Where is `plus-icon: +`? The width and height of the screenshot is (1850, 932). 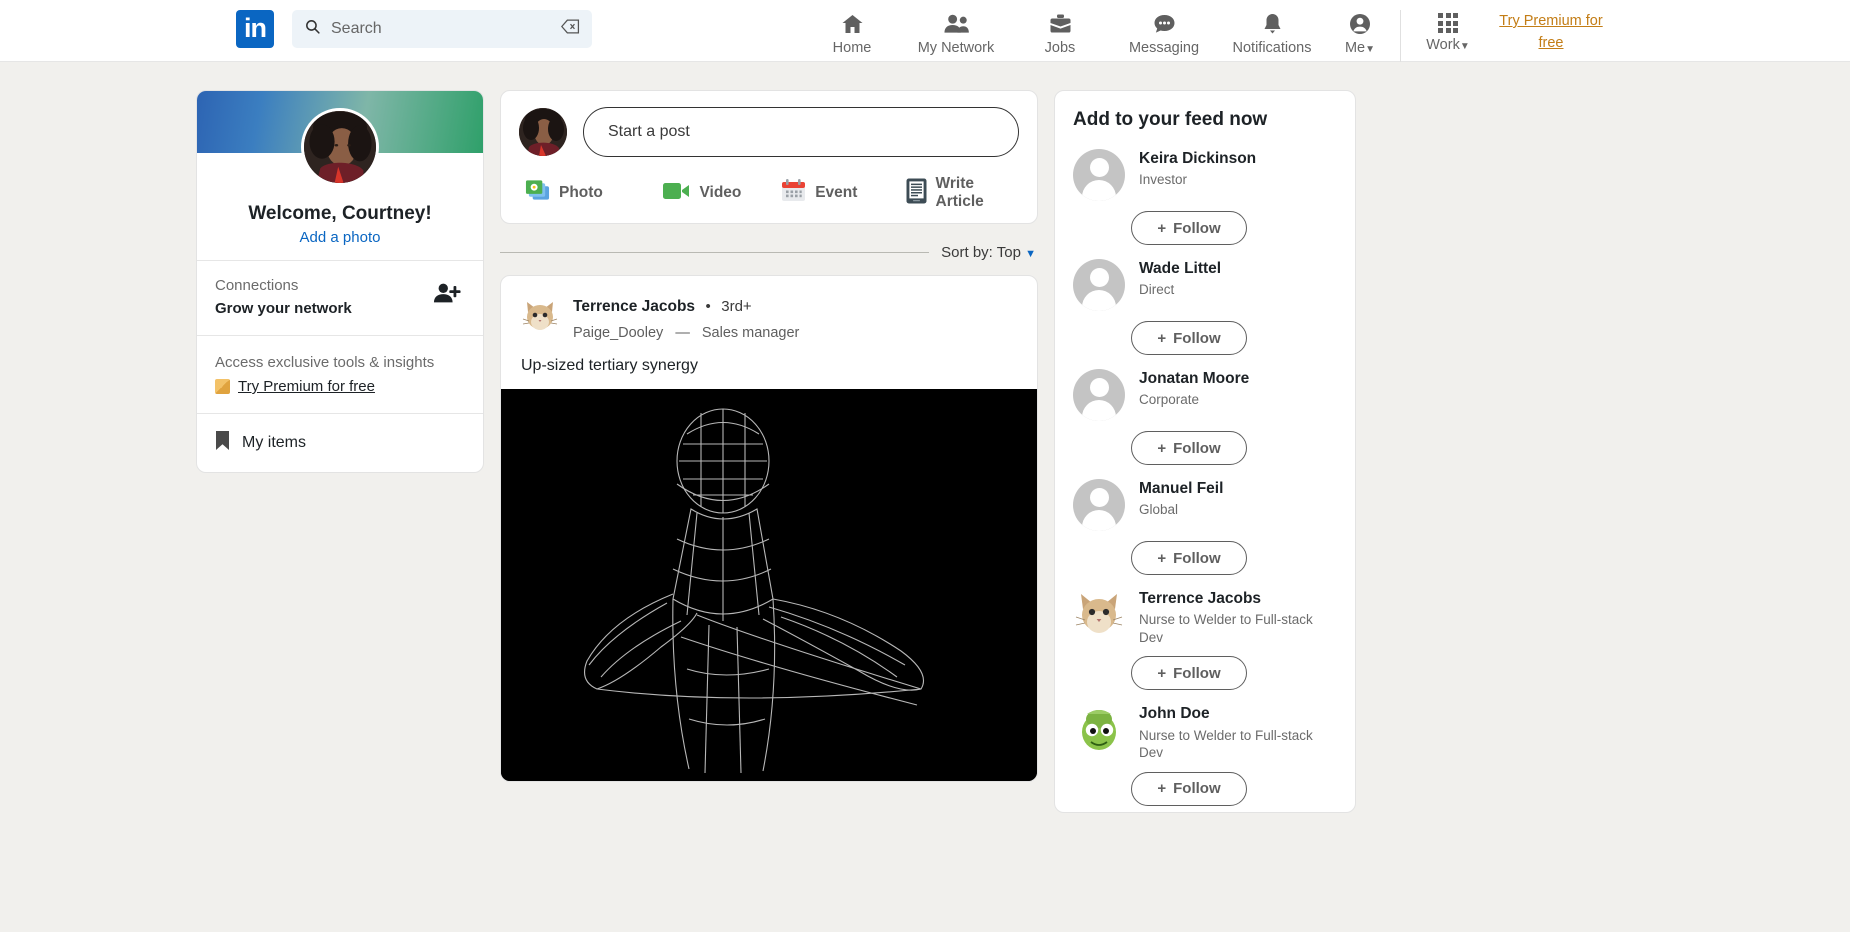 plus-icon: + is located at coordinates (1162, 673).